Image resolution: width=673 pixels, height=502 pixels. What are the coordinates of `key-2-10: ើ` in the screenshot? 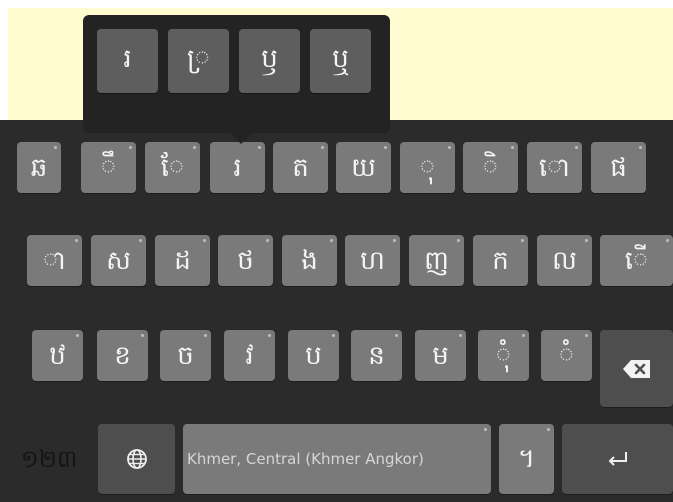 It's located at (636, 260).